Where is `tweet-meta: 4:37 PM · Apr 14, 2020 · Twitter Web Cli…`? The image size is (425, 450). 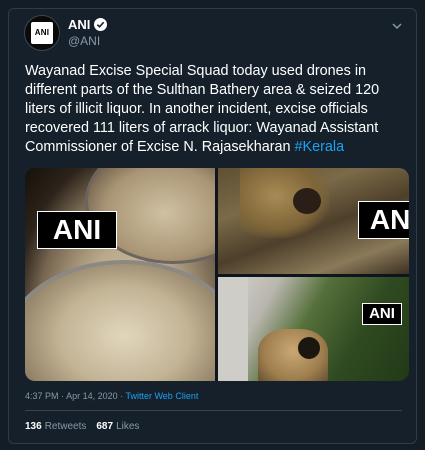
tweet-meta: 4:37 PM · Apr 14, 2020 · Twitter Web Cli… is located at coordinates (111, 396).